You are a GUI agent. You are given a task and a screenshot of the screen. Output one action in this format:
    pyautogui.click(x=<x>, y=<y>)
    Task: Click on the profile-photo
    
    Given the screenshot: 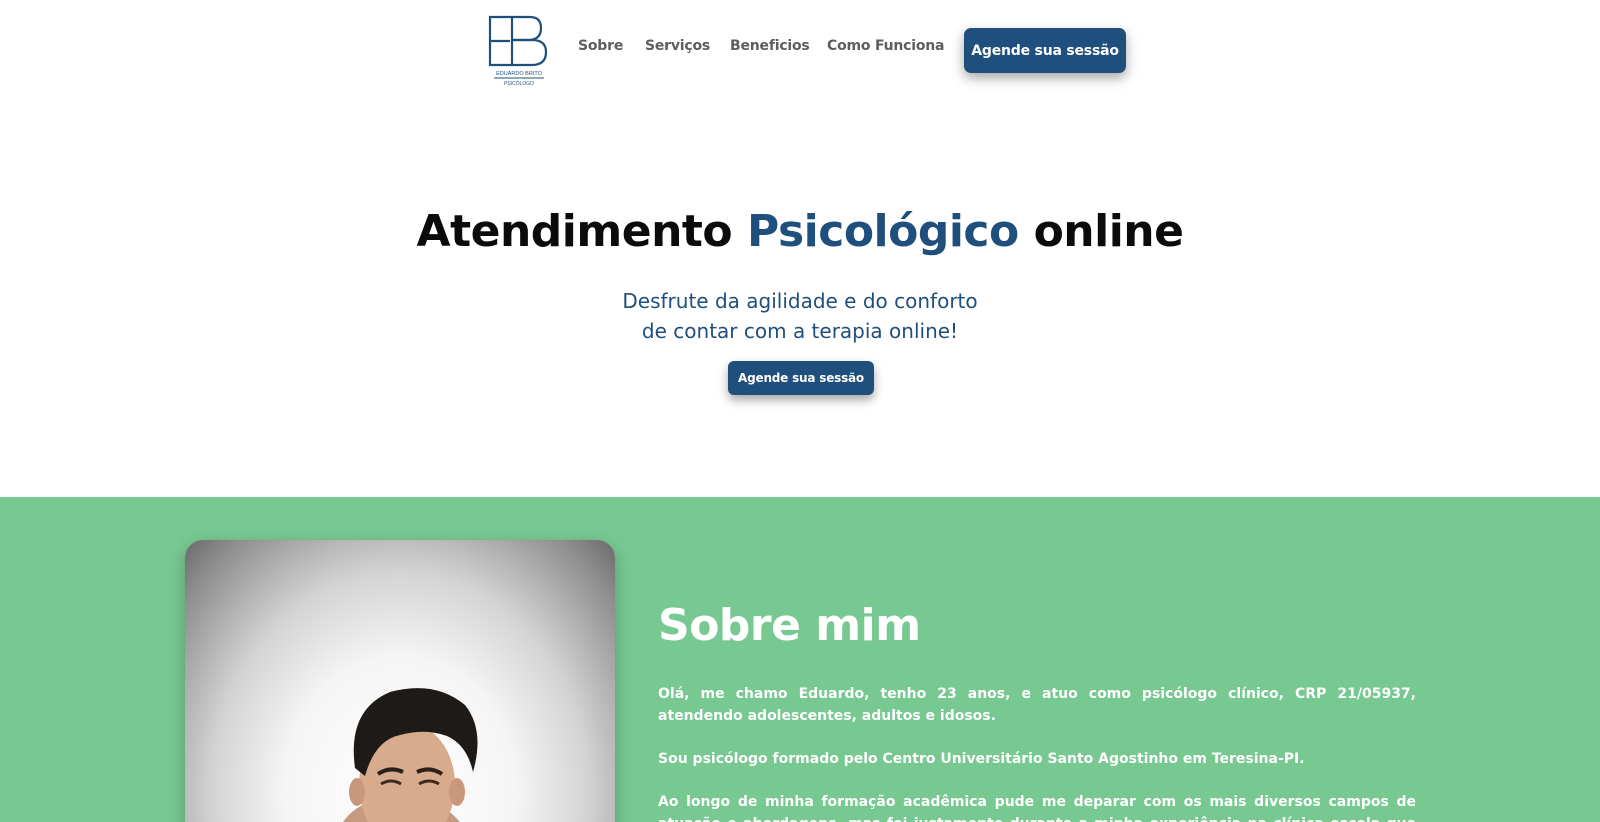 What is the action you would take?
    pyautogui.click(x=400, y=681)
    